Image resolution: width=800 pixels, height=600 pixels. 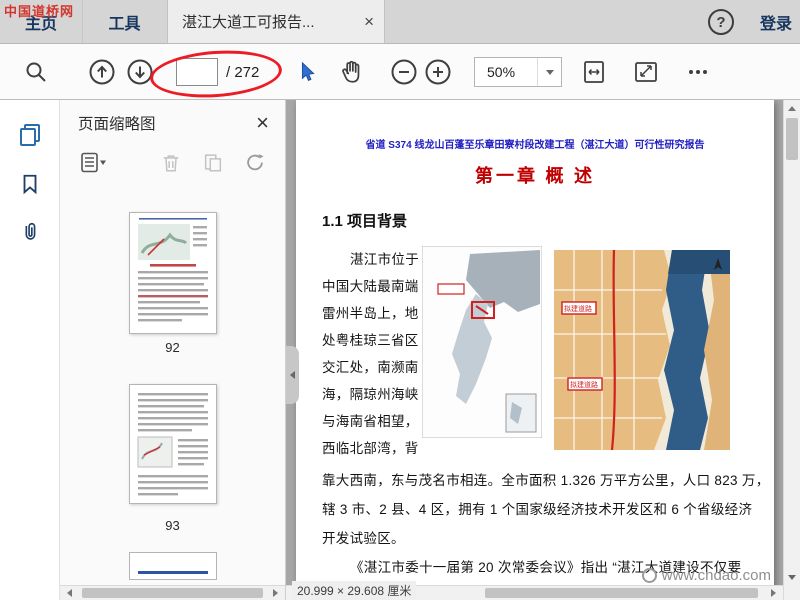 I want to click on panel-hscroll-thumb, so click(x=172, y=593).